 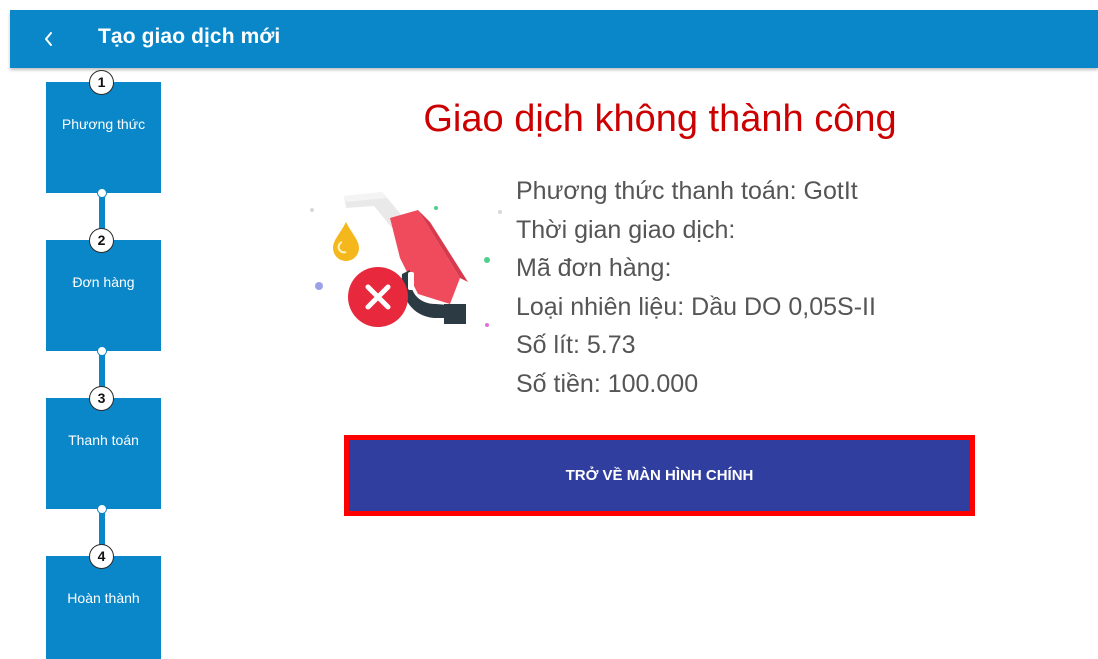 I want to click on app-bar: Tạo giao dịch mới, so click(x=554, y=39).